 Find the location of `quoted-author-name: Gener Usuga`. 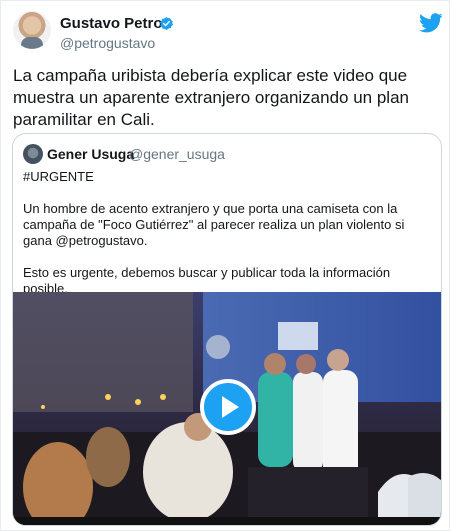

quoted-author-name: Gener Usuga is located at coordinates (90, 154).